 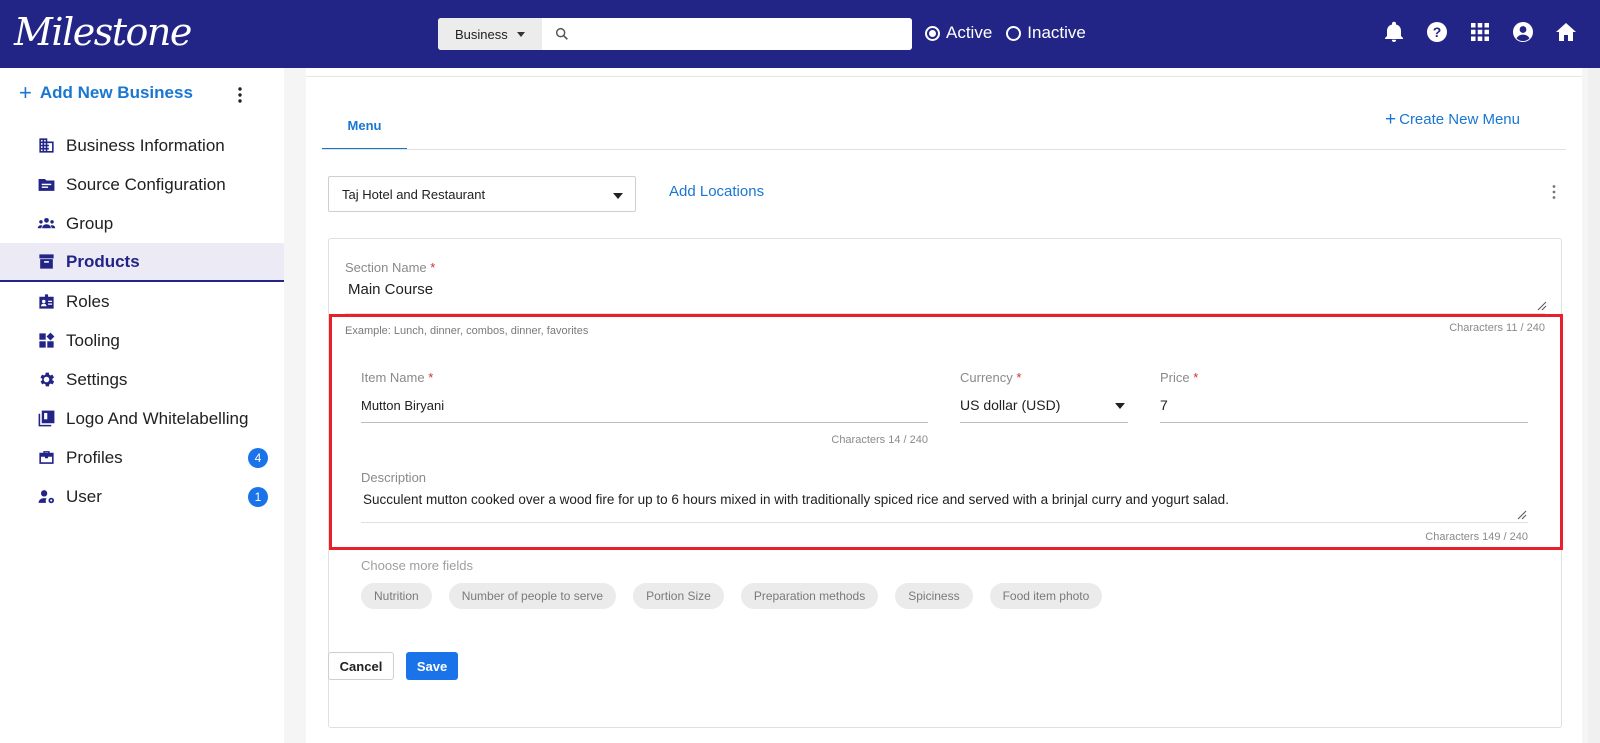 What do you see at coordinates (47, 379) in the screenshot?
I see `gear-icon` at bounding box center [47, 379].